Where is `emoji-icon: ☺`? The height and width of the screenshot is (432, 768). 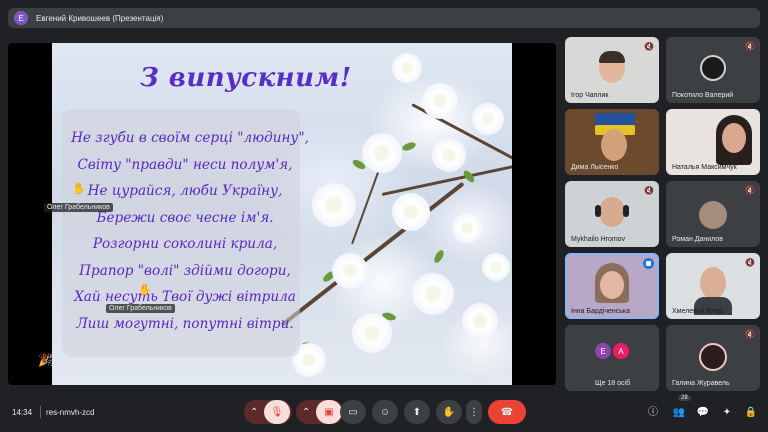
emoji-icon: ☺ is located at coordinates (385, 412).